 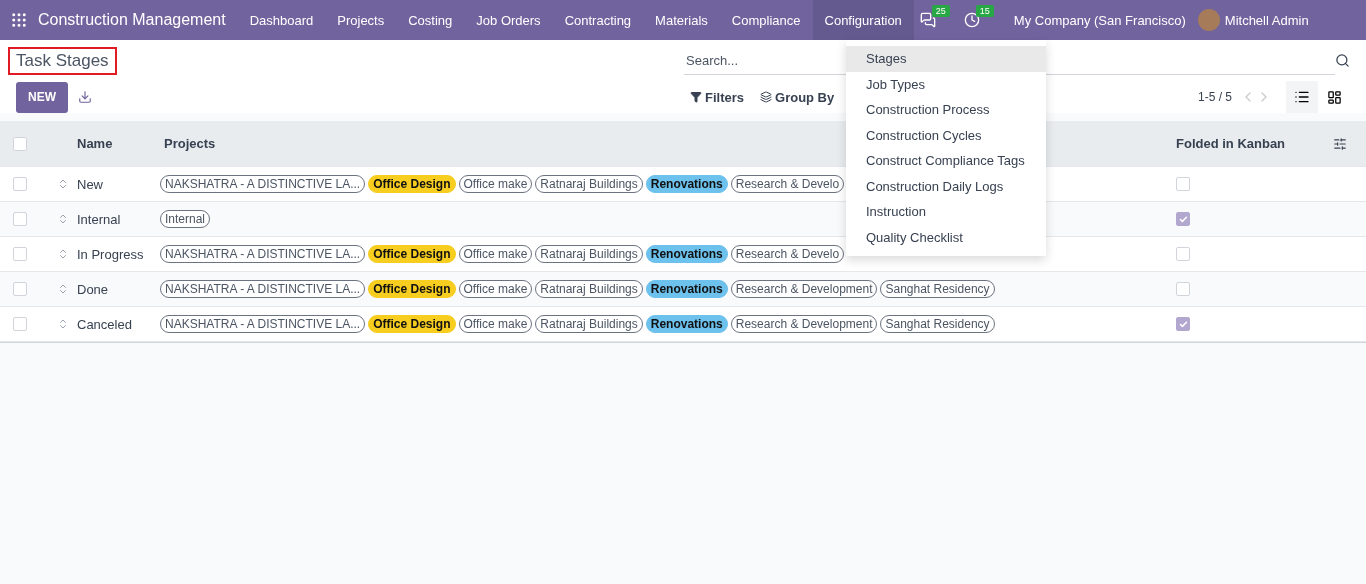 I want to click on list-view-button, so click(x=1302, y=97).